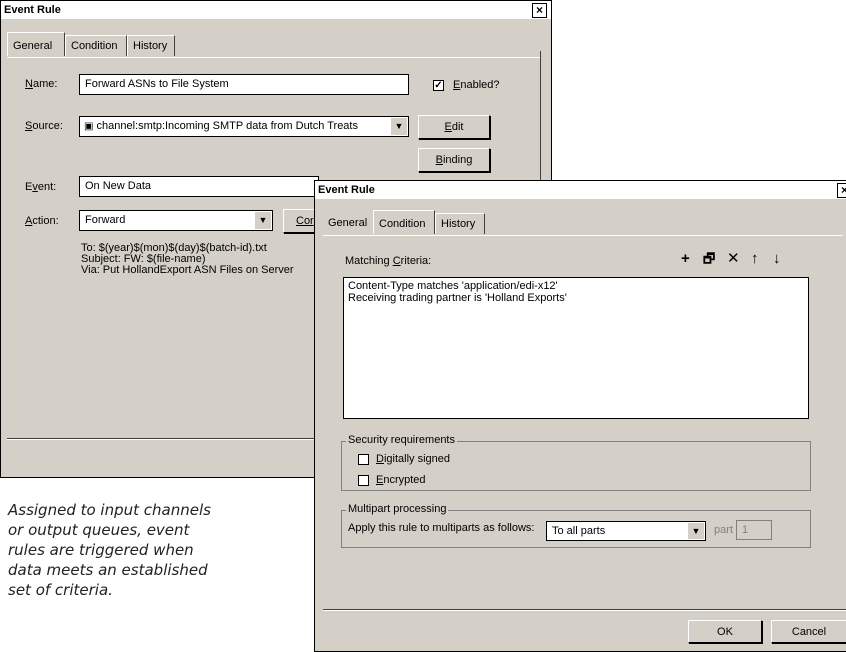 Image resolution: width=846 pixels, height=652 pixels. I want to click on divider-highlight, so click(584, 610).